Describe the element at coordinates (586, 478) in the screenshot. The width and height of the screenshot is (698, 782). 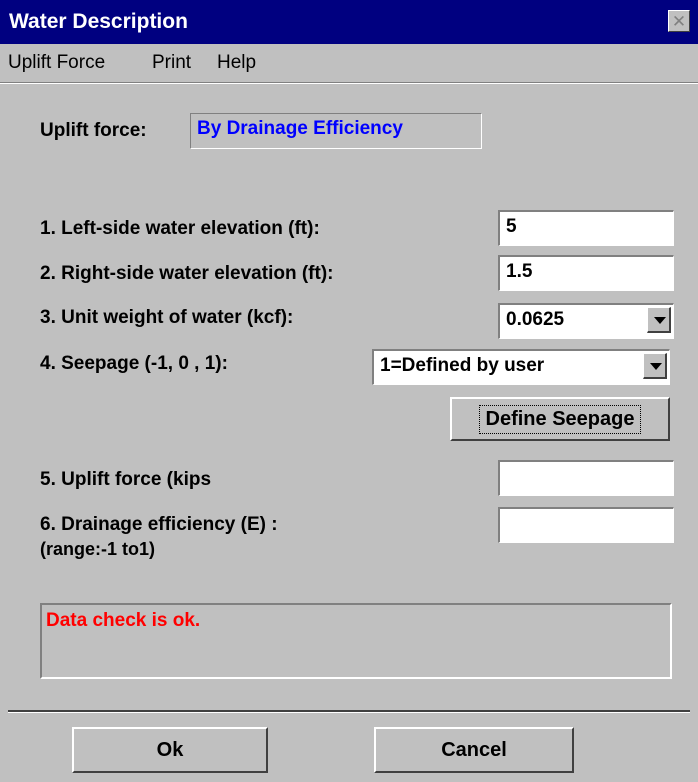
I see `uplift-force-input` at that location.